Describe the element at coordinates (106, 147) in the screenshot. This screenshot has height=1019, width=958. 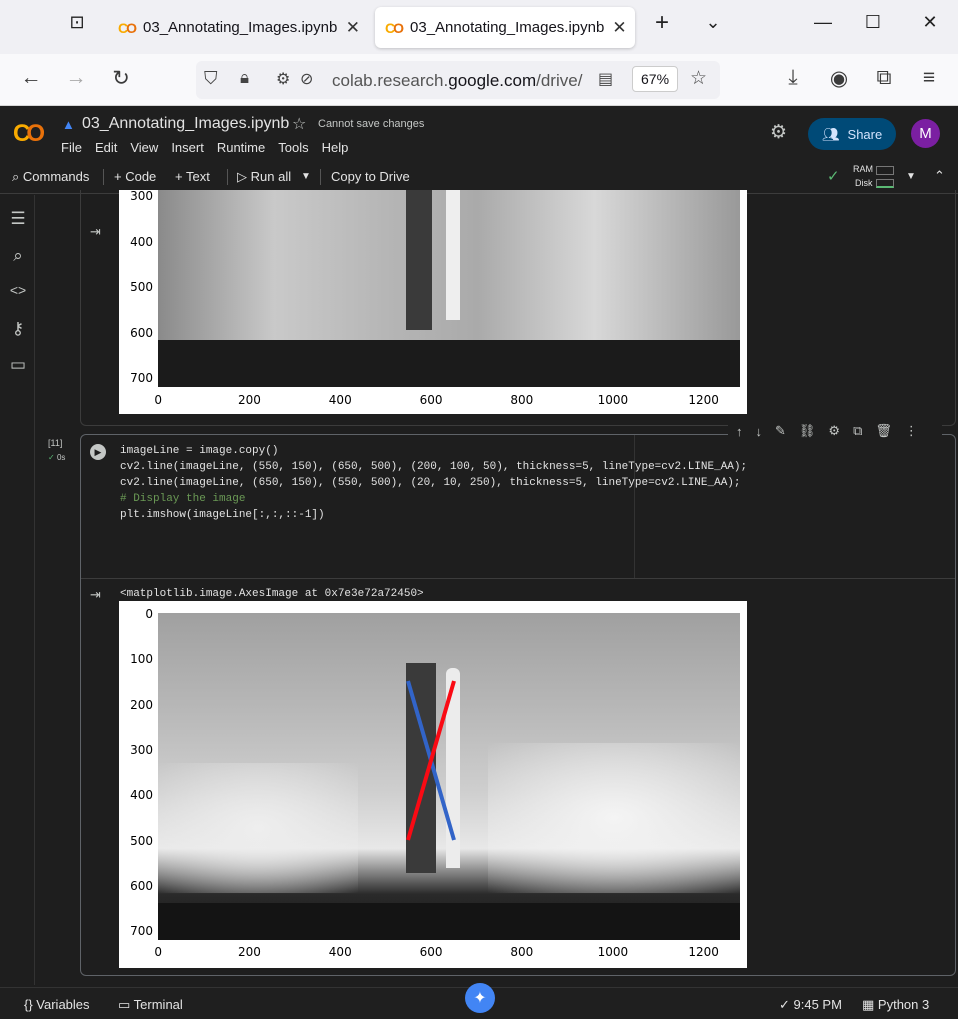
I see `menu-edit: Edit` at that location.